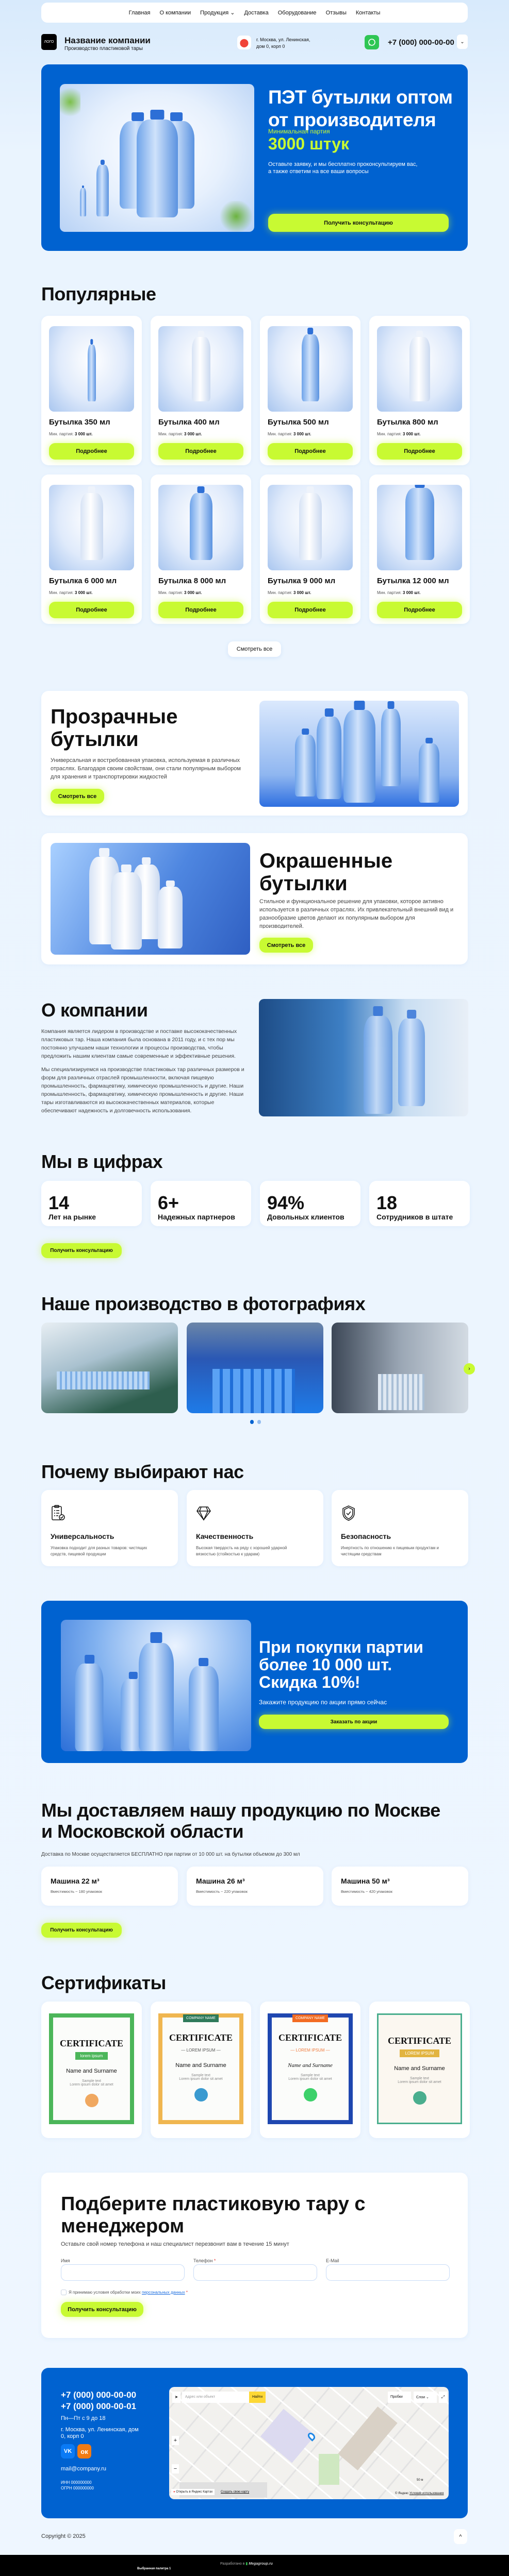  Describe the element at coordinates (246, 2564) in the screenshot. I see `developed-by: Разработано в ▮ Megagroup.ru` at that location.